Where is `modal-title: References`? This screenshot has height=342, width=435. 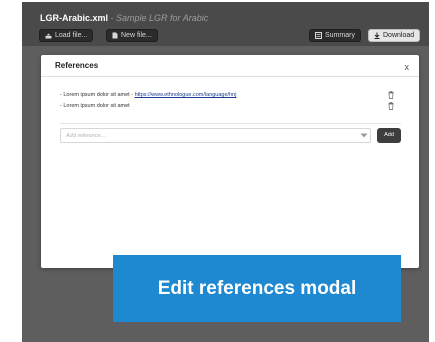 modal-title: References is located at coordinates (77, 65).